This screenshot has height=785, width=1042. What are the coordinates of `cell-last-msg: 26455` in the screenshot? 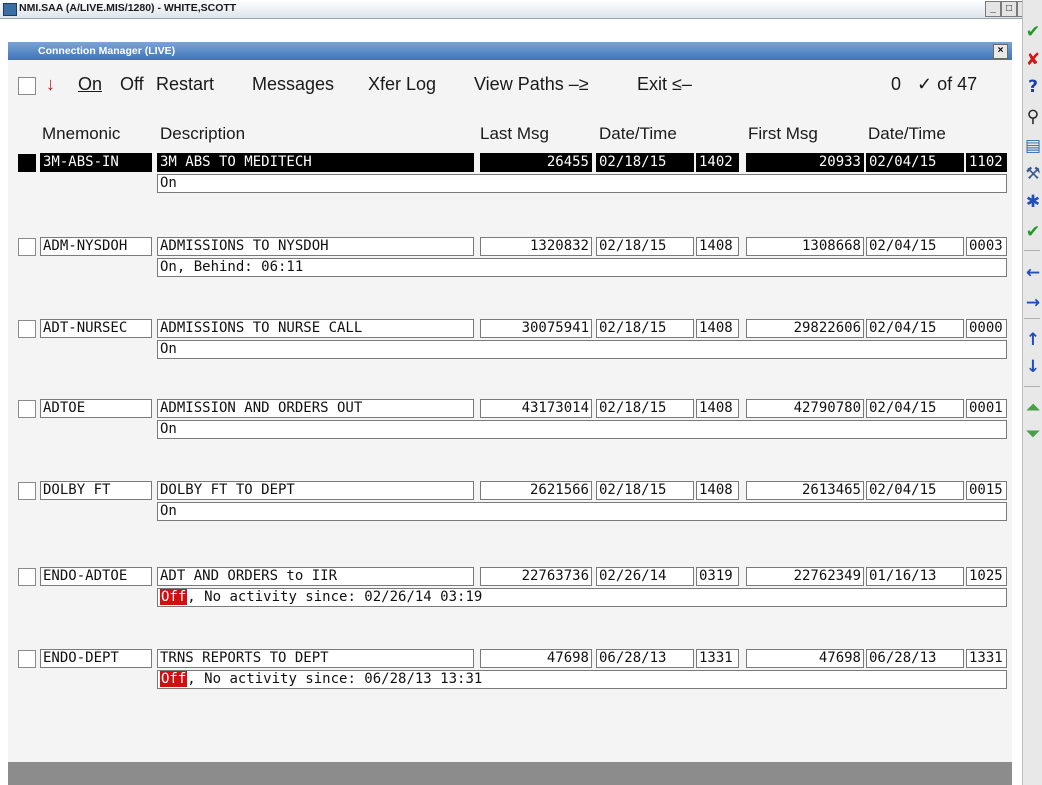 It's located at (536, 162).